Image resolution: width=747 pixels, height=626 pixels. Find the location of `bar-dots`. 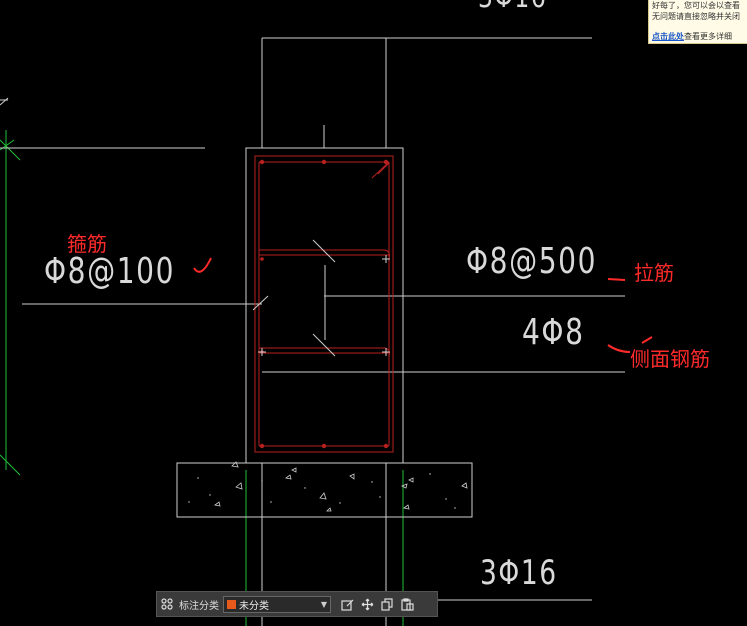

bar-dots is located at coordinates (324, 304).